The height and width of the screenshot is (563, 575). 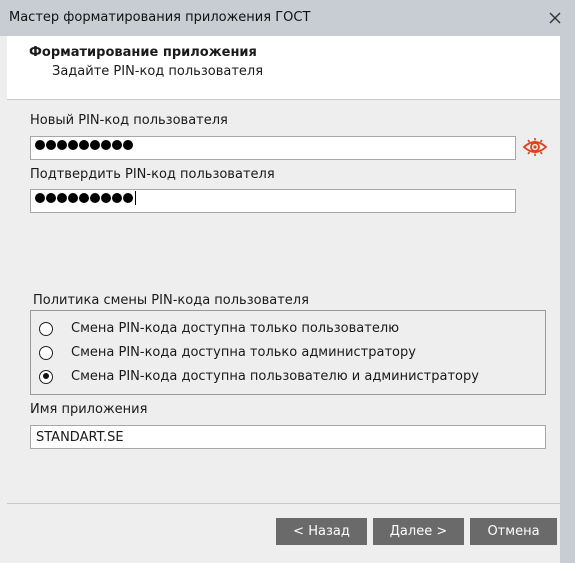 What do you see at coordinates (535, 147) in the screenshot?
I see `eye-icon` at bounding box center [535, 147].